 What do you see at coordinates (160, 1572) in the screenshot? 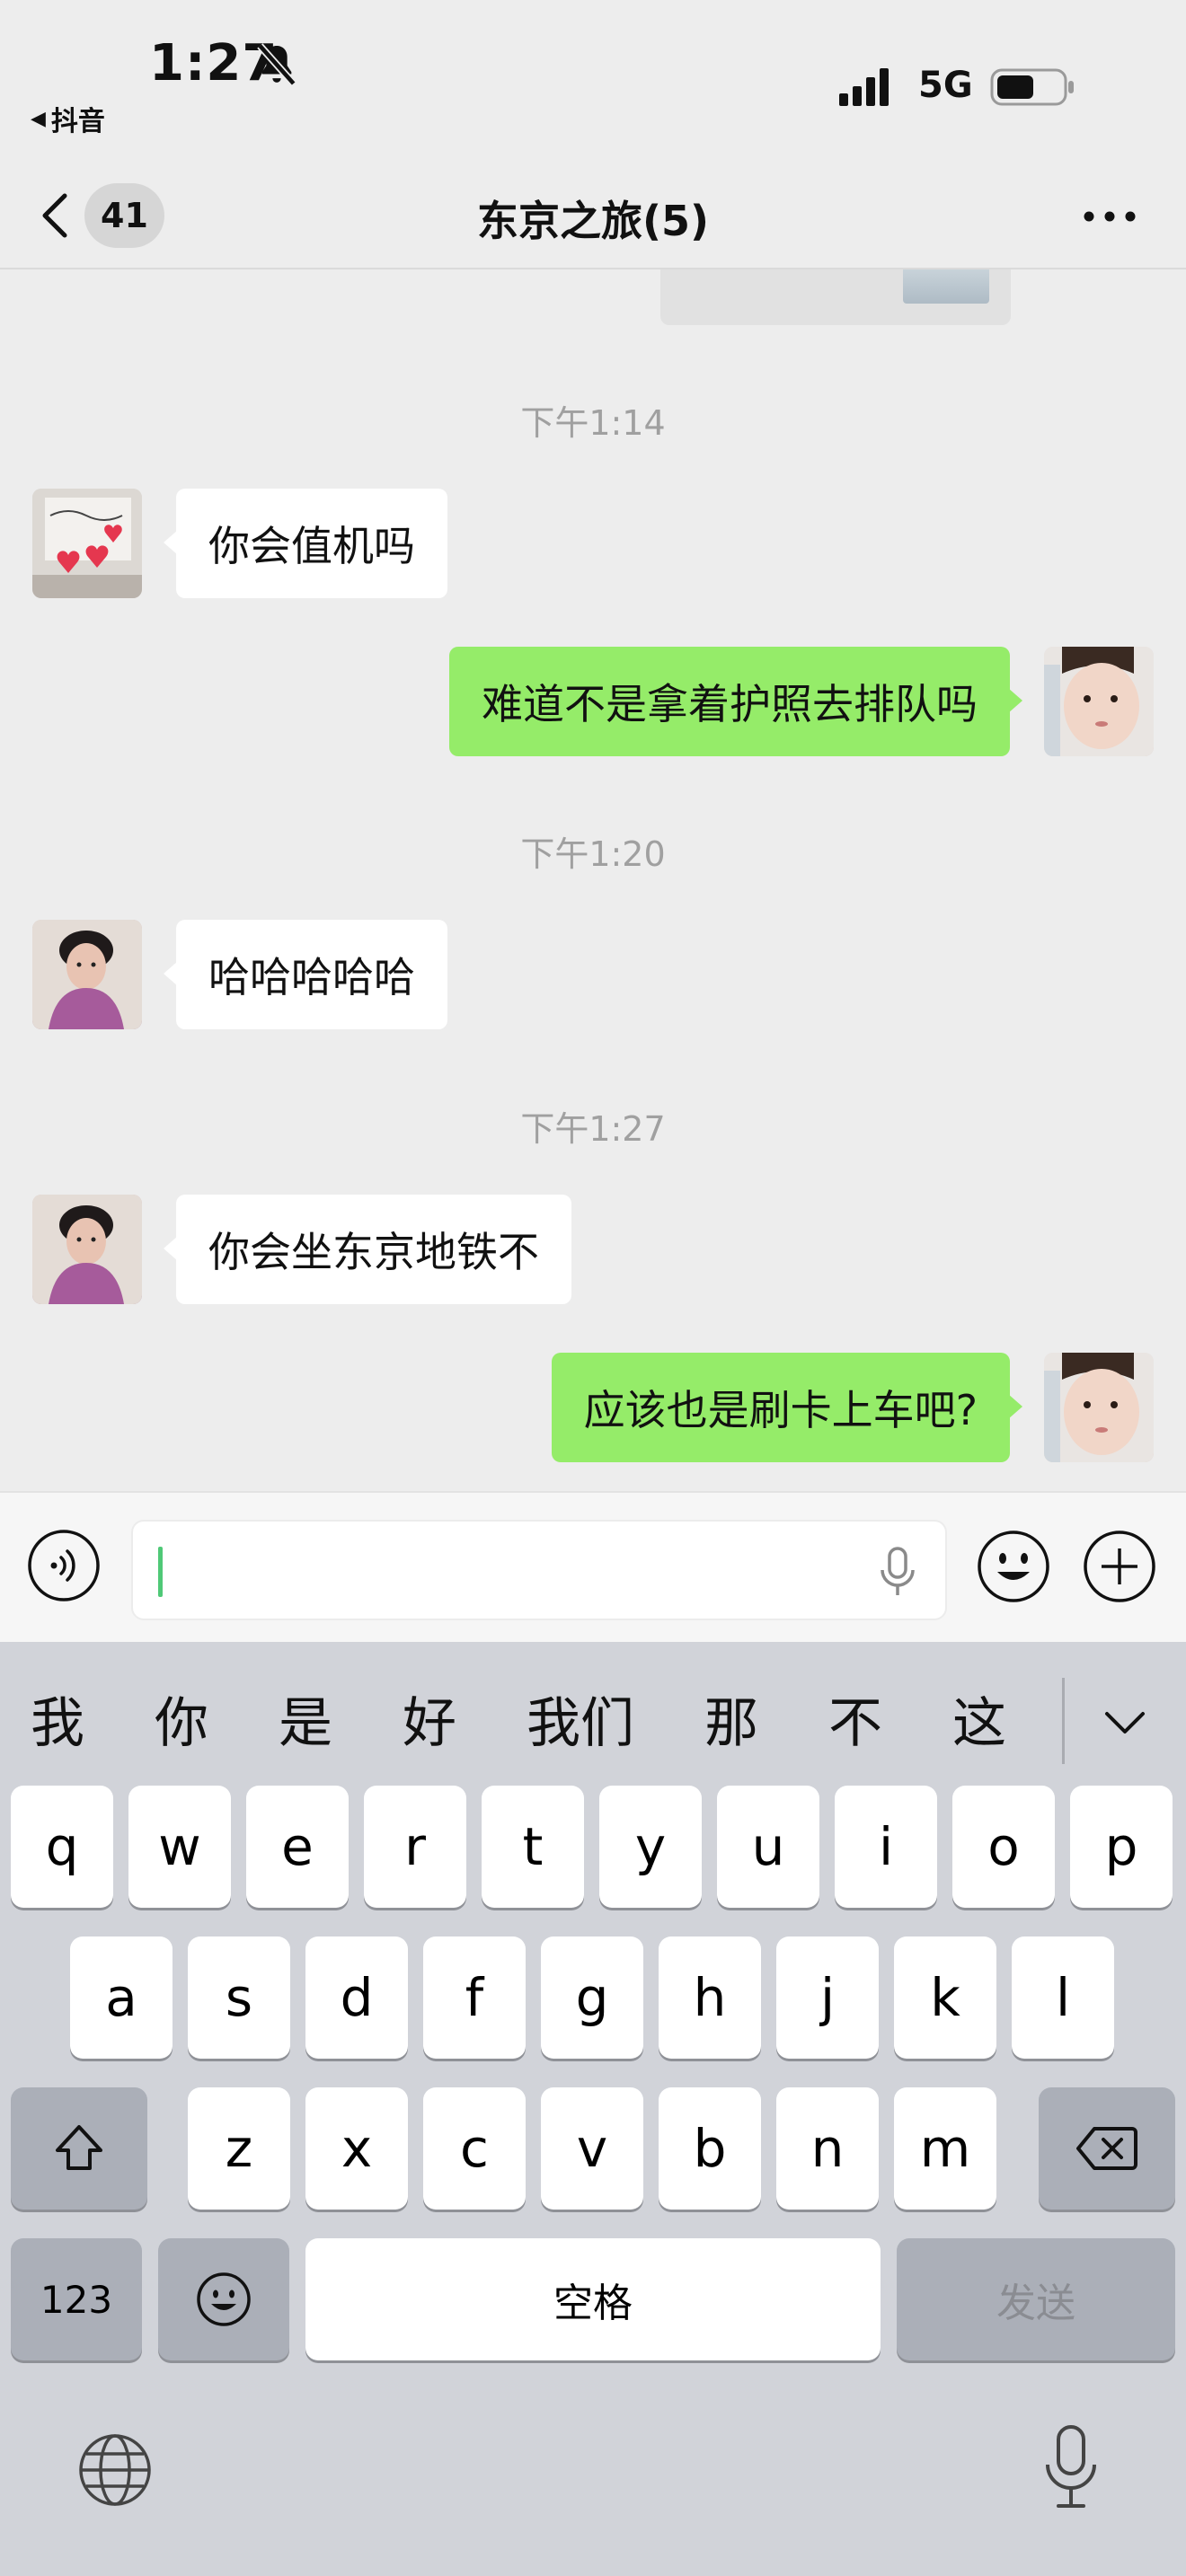
I see `text-caret` at bounding box center [160, 1572].